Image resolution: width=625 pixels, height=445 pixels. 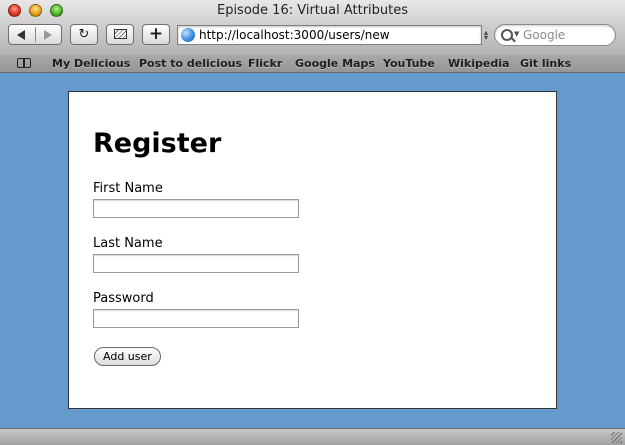 What do you see at coordinates (516, 34) in the screenshot?
I see `search-menu-icon: ▼` at bounding box center [516, 34].